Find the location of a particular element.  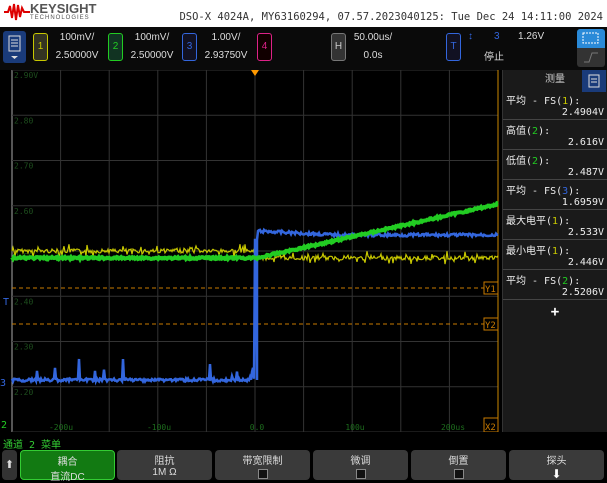

measurement-item: 平均 - FS(1): 2.4904V is located at coordinates (555, 105).